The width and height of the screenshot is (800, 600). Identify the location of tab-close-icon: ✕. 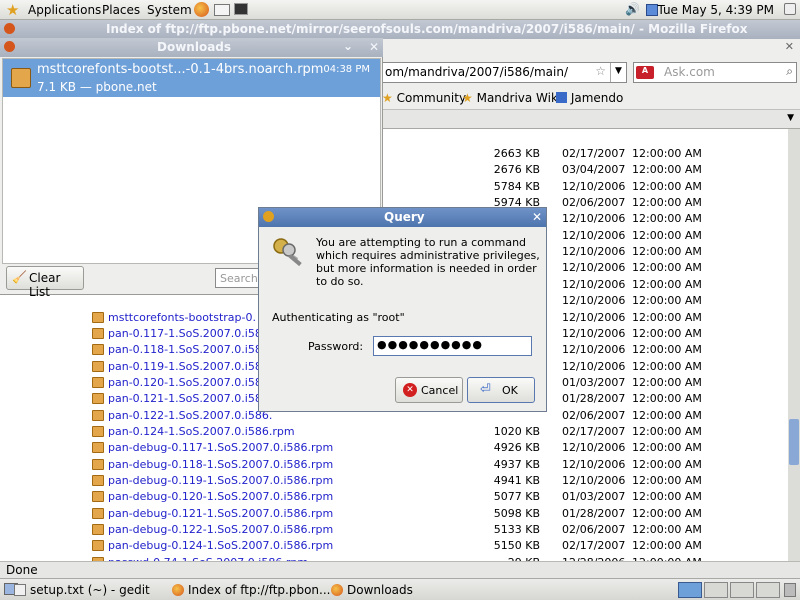
(789, 46).